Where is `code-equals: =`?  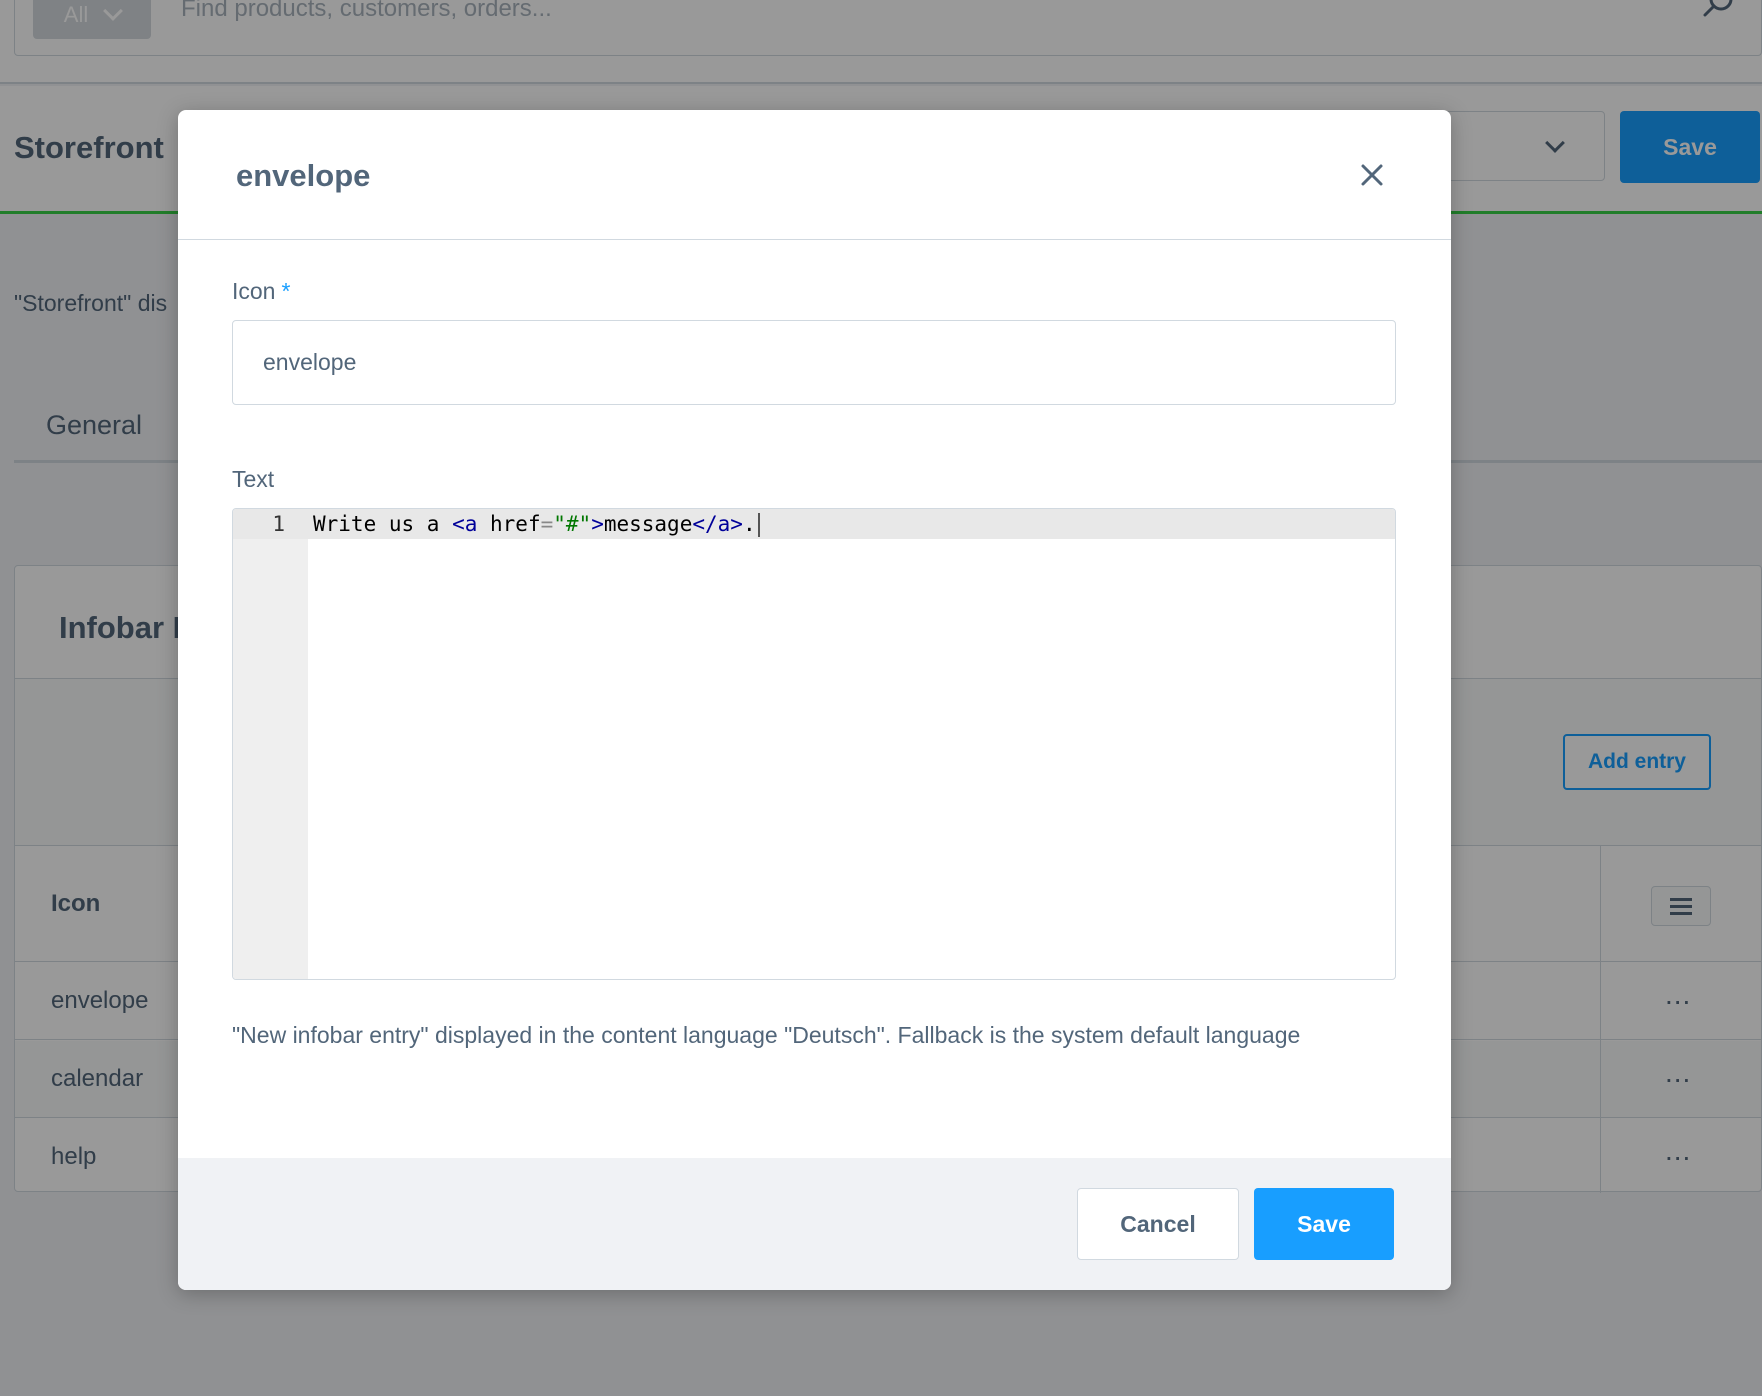
code-equals: = is located at coordinates (547, 524).